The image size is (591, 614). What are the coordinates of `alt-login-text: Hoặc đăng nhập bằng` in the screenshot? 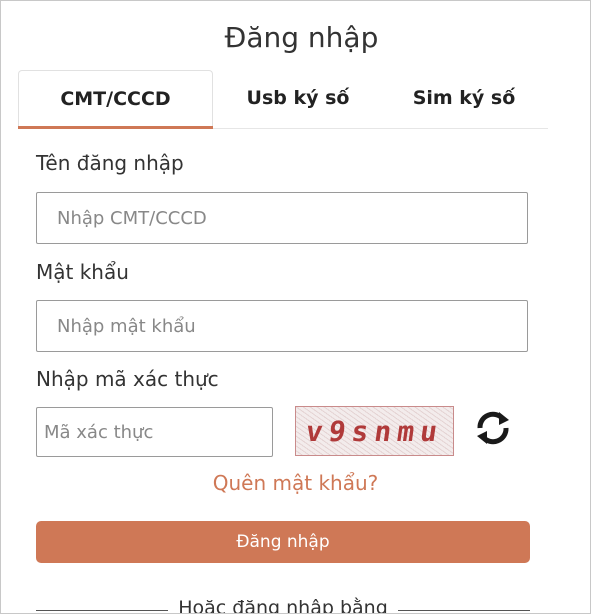 It's located at (283, 605).